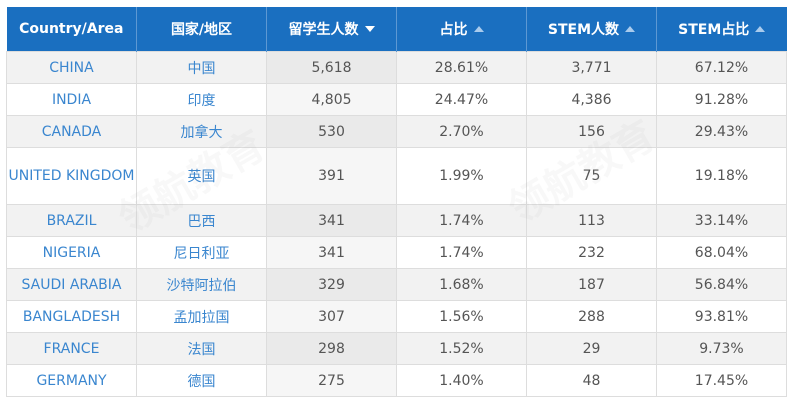  I want to click on share-cell: 1.40%, so click(461, 380).